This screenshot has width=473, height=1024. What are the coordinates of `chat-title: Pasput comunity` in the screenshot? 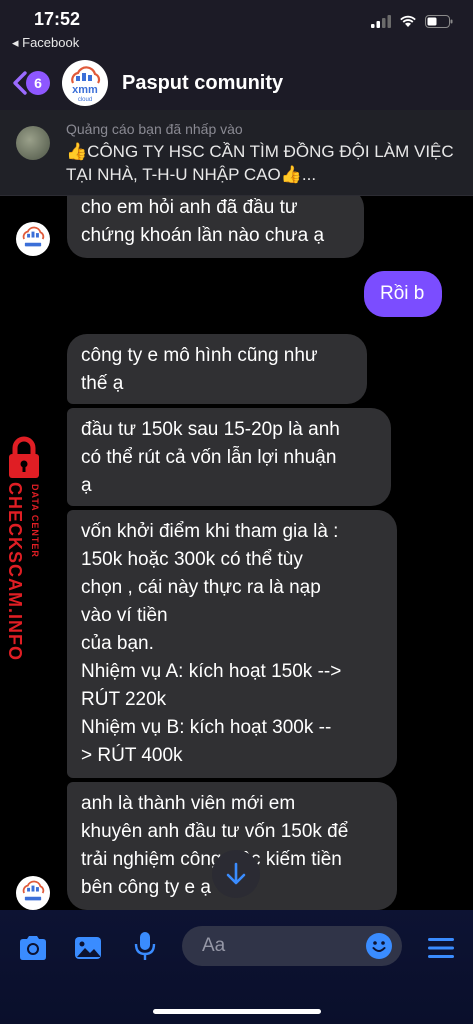 It's located at (202, 83).